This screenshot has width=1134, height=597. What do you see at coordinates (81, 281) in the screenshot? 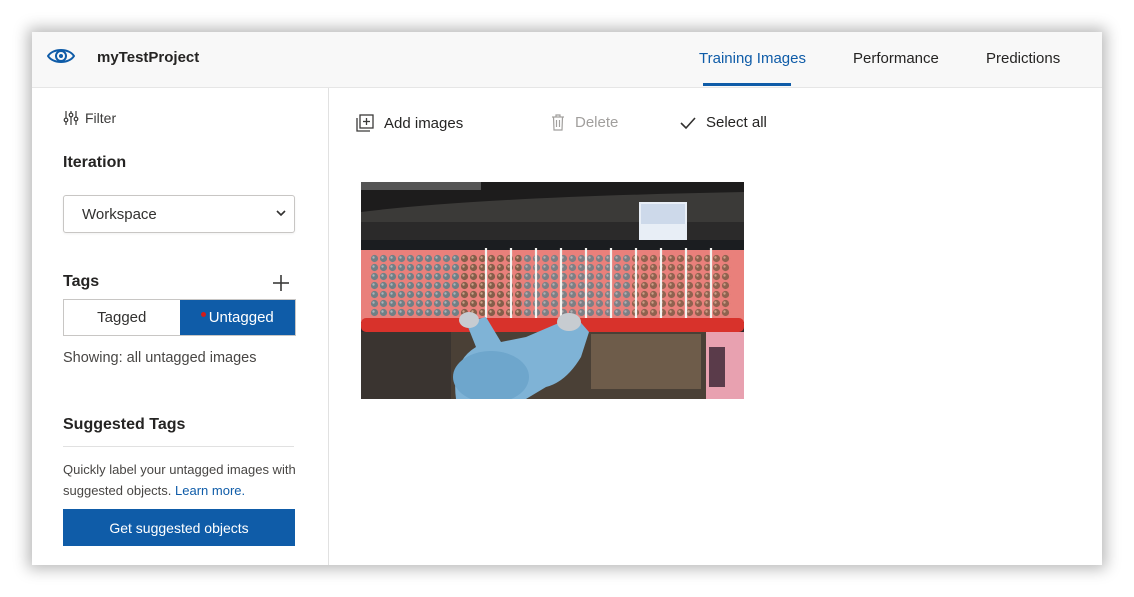
I see `tags-heading: Tags` at bounding box center [81, 281].